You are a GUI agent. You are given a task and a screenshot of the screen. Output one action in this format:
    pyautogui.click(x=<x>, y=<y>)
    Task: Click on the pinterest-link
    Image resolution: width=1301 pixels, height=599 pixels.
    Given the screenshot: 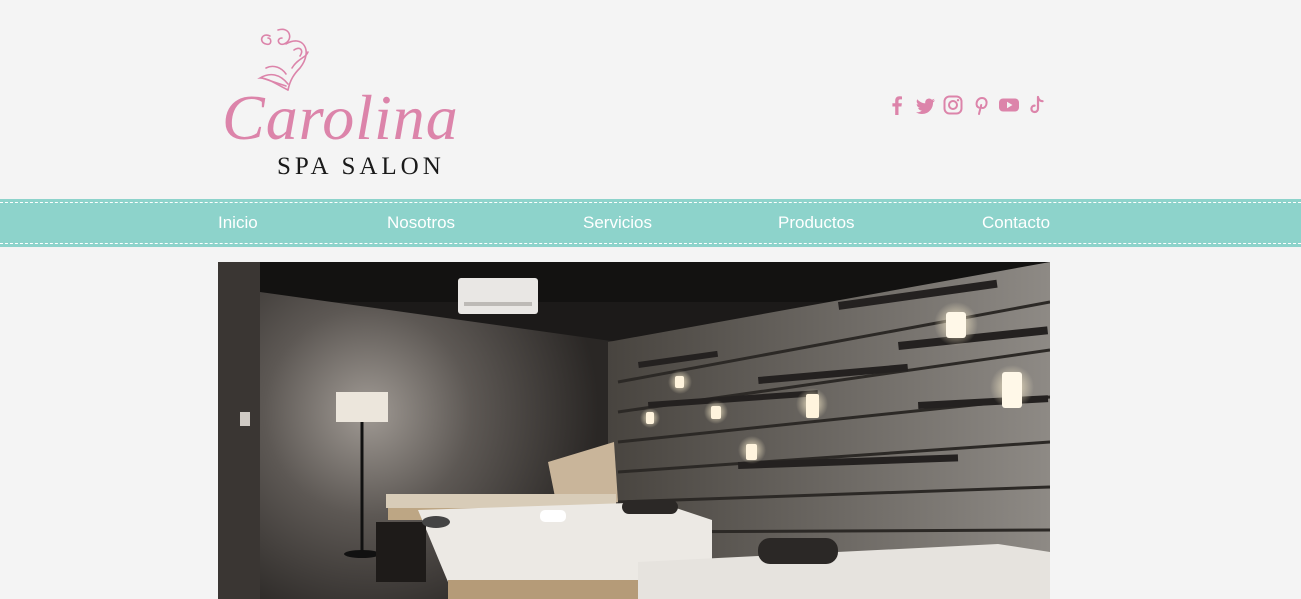 What is the action you would take?
    pyautogui.click(x=981, y=105)
    